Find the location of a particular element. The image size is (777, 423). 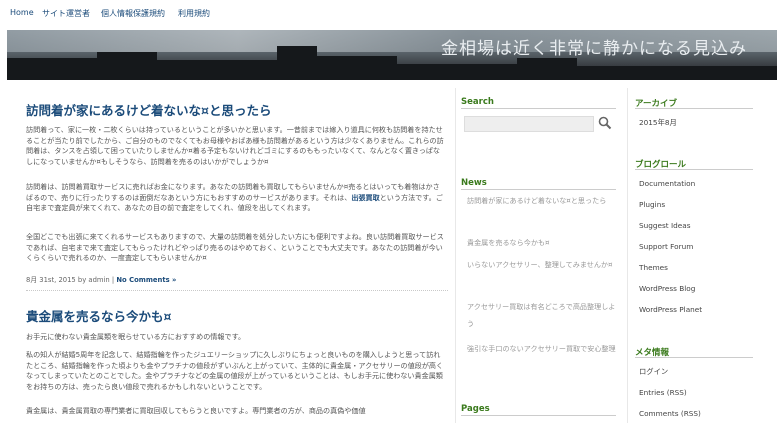

top-navigation: Home サイト運営者 個人情報保護規約 利用規約 is located at coordinates (388, 15).